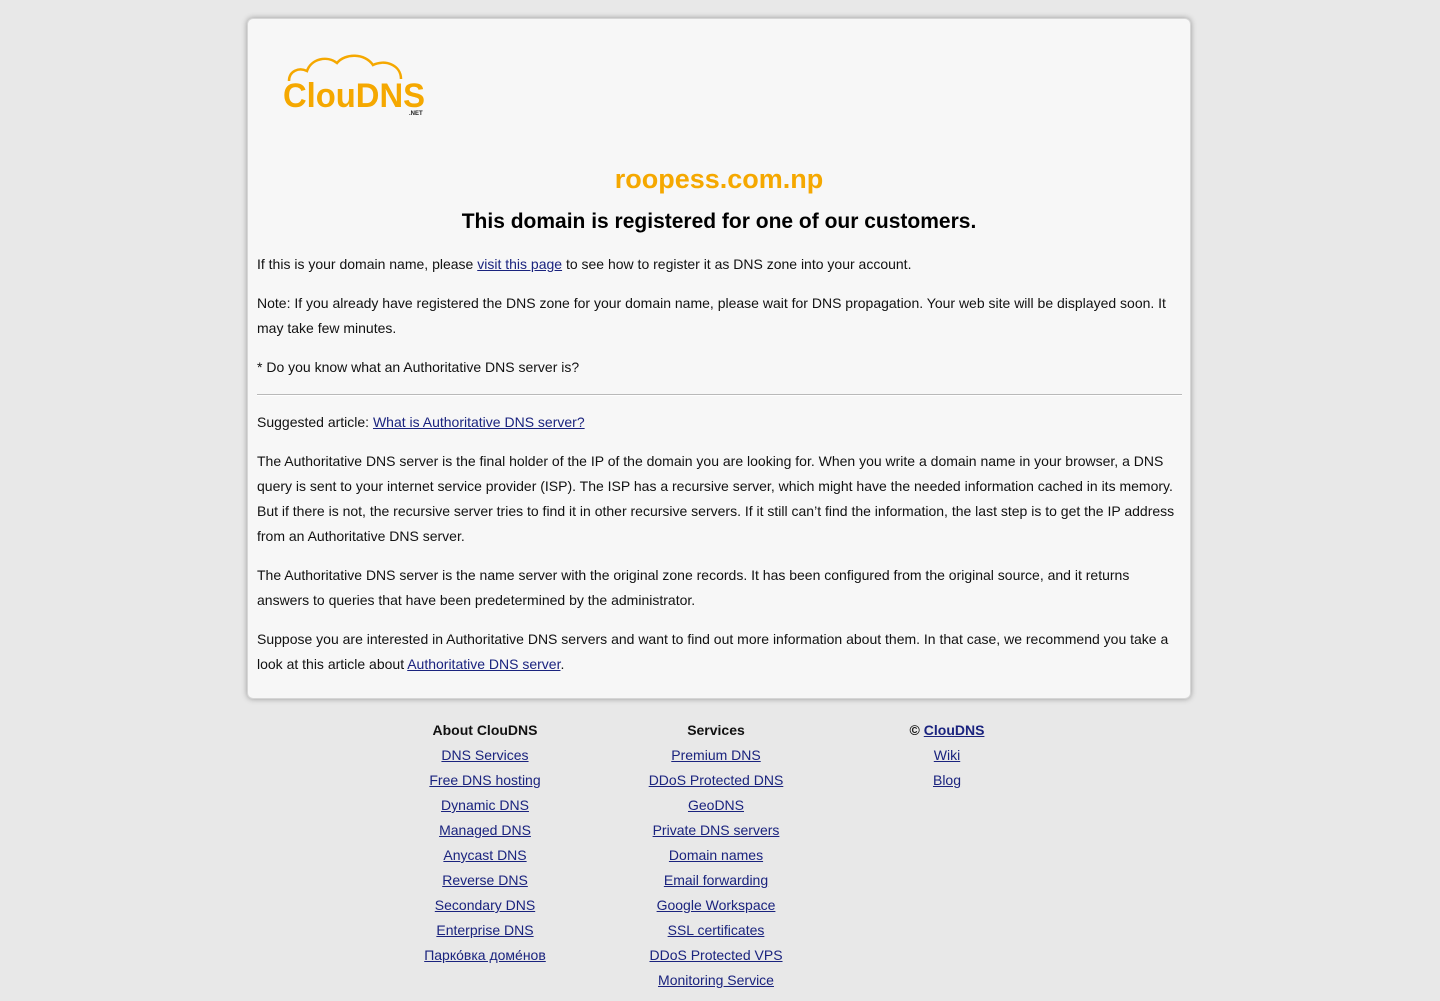 The width and height of the screenshot is (1440, 1001). Describe the element at coordinates (485, 805) in the screenshot. I see `footer-link-dynamic-dns: Dynamic DNS` at that location.